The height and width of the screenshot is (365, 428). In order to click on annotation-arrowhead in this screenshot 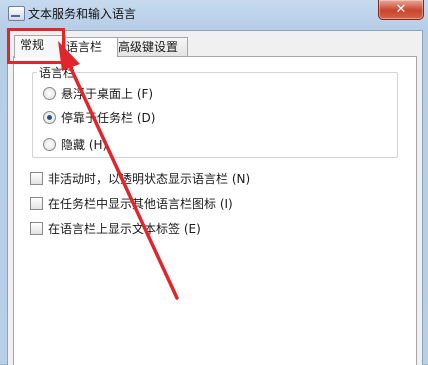, I will do `click(69, 56)`.